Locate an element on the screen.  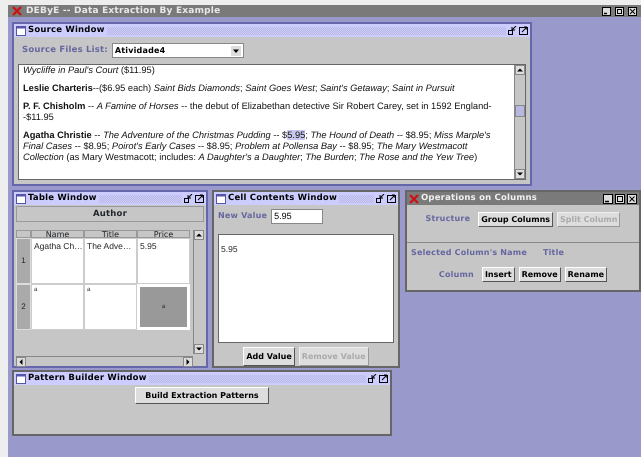
button: Rename is located at coordinates (586, 274).